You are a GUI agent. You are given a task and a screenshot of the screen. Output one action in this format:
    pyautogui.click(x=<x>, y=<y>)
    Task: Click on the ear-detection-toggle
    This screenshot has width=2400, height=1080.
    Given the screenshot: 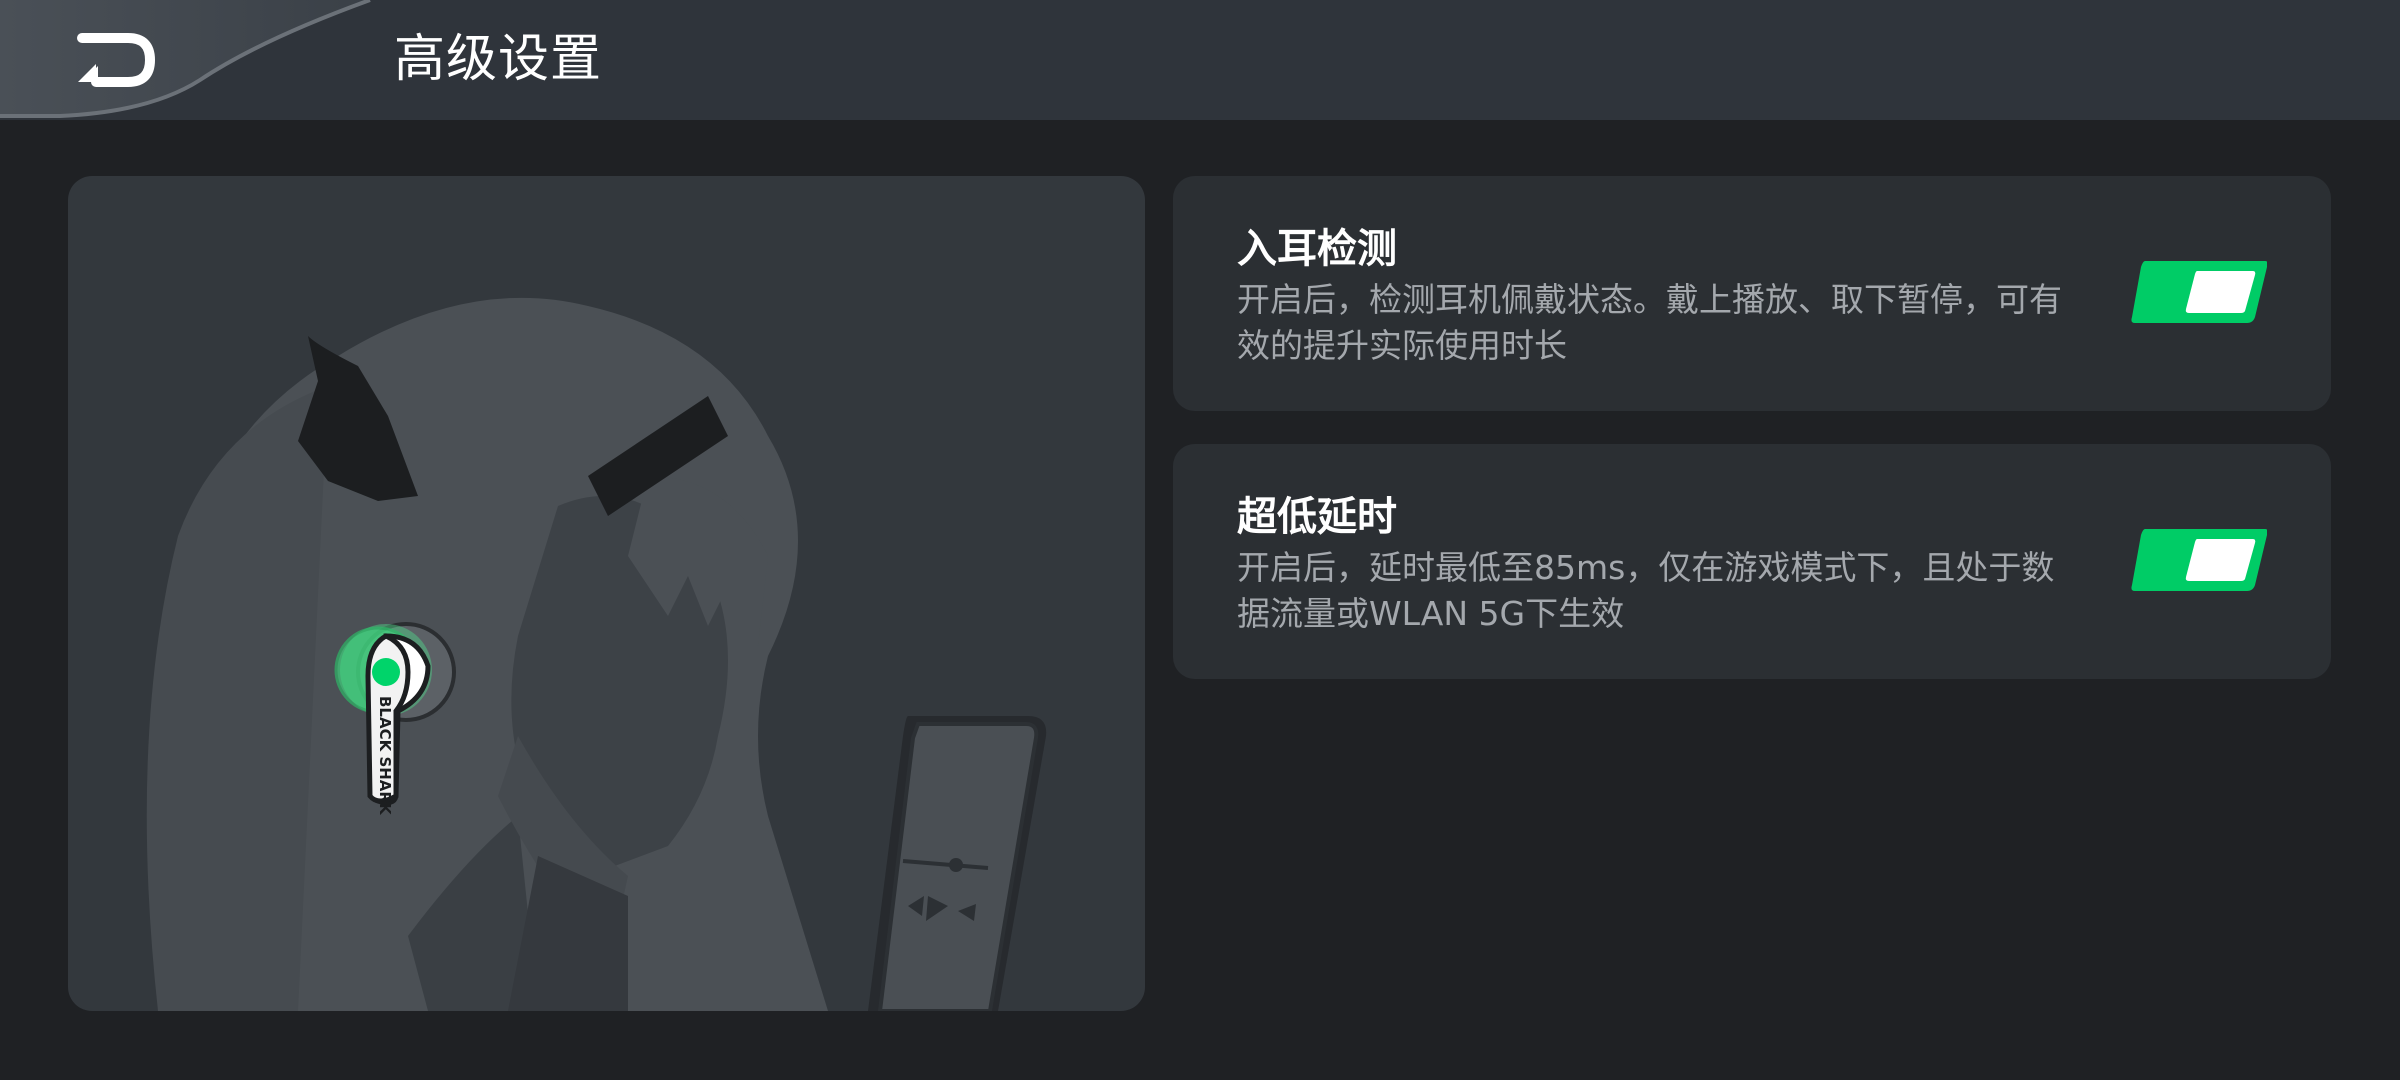 What is the action you would take?
    pyautogui.click(x=2199, y=292)
    